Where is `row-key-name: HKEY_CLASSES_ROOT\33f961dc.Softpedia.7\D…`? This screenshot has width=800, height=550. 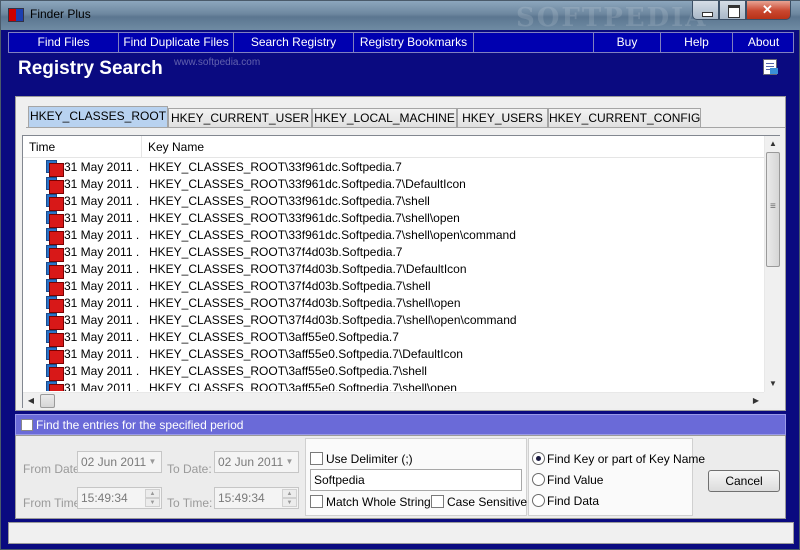 row-key-name: HKEY_CLASSES_ROOT\33f961dc.Softpedia.7\D… is located at coordinates (307, 184).